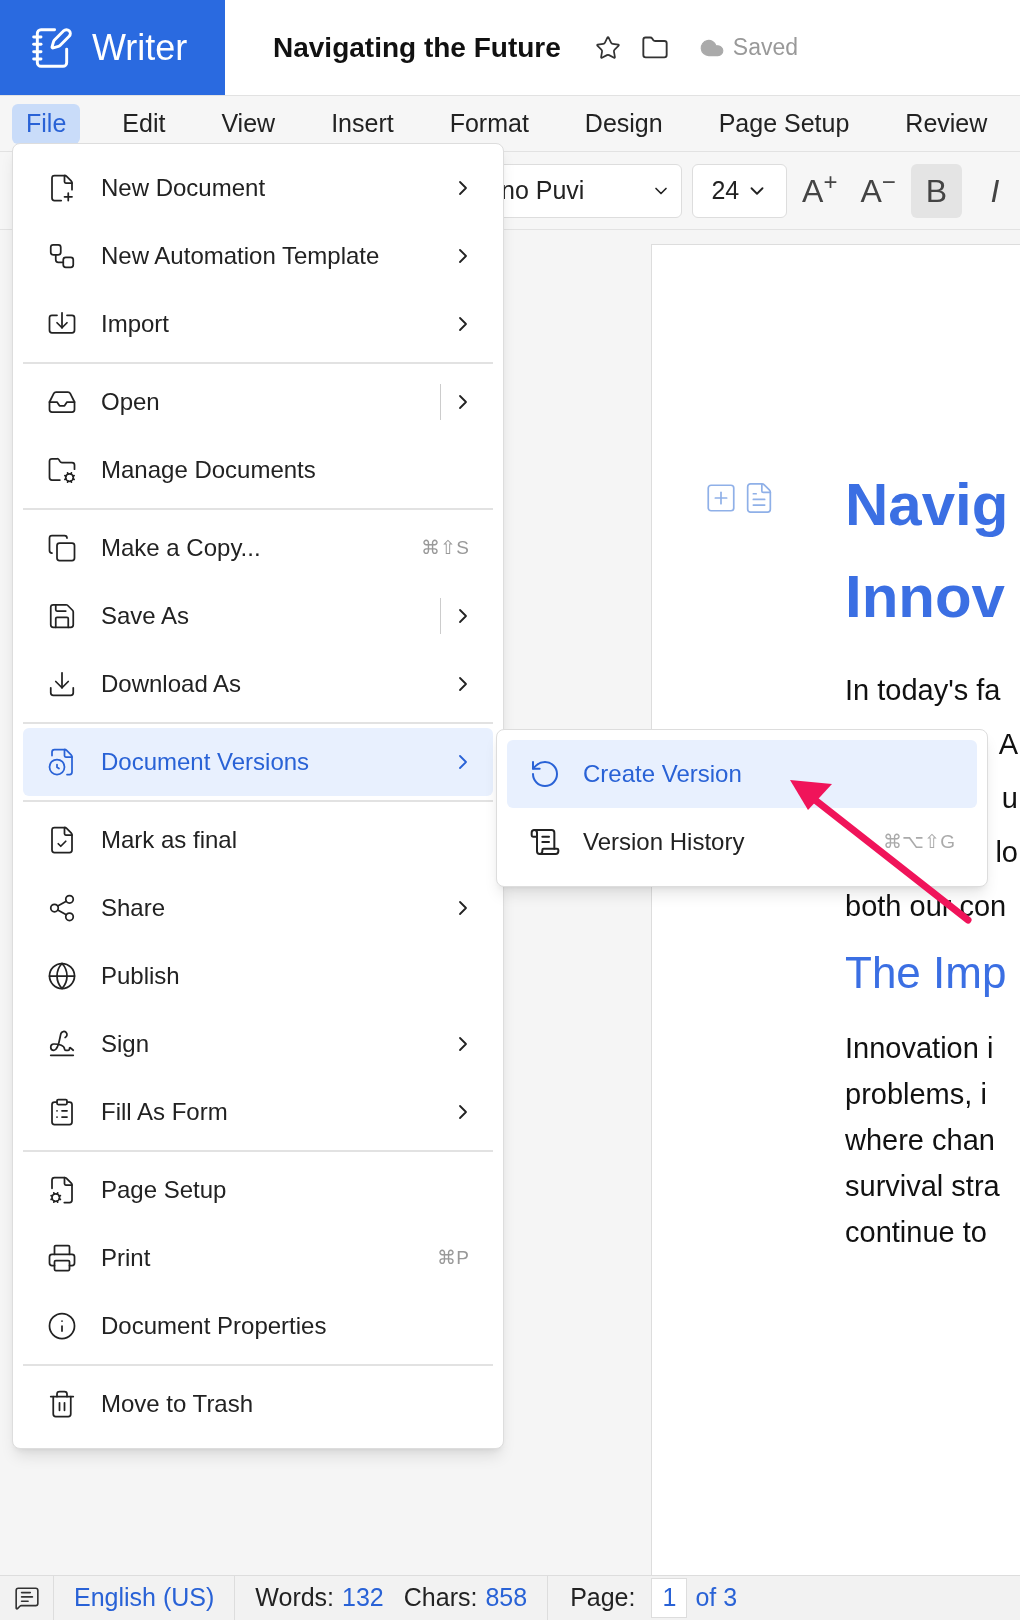 The width and height of the screenshot is (1020, 1620). What do you see at coordinates (623, 123) in the screenshot?
I see `menu-tab: Design` at bounding box center [623, 123].